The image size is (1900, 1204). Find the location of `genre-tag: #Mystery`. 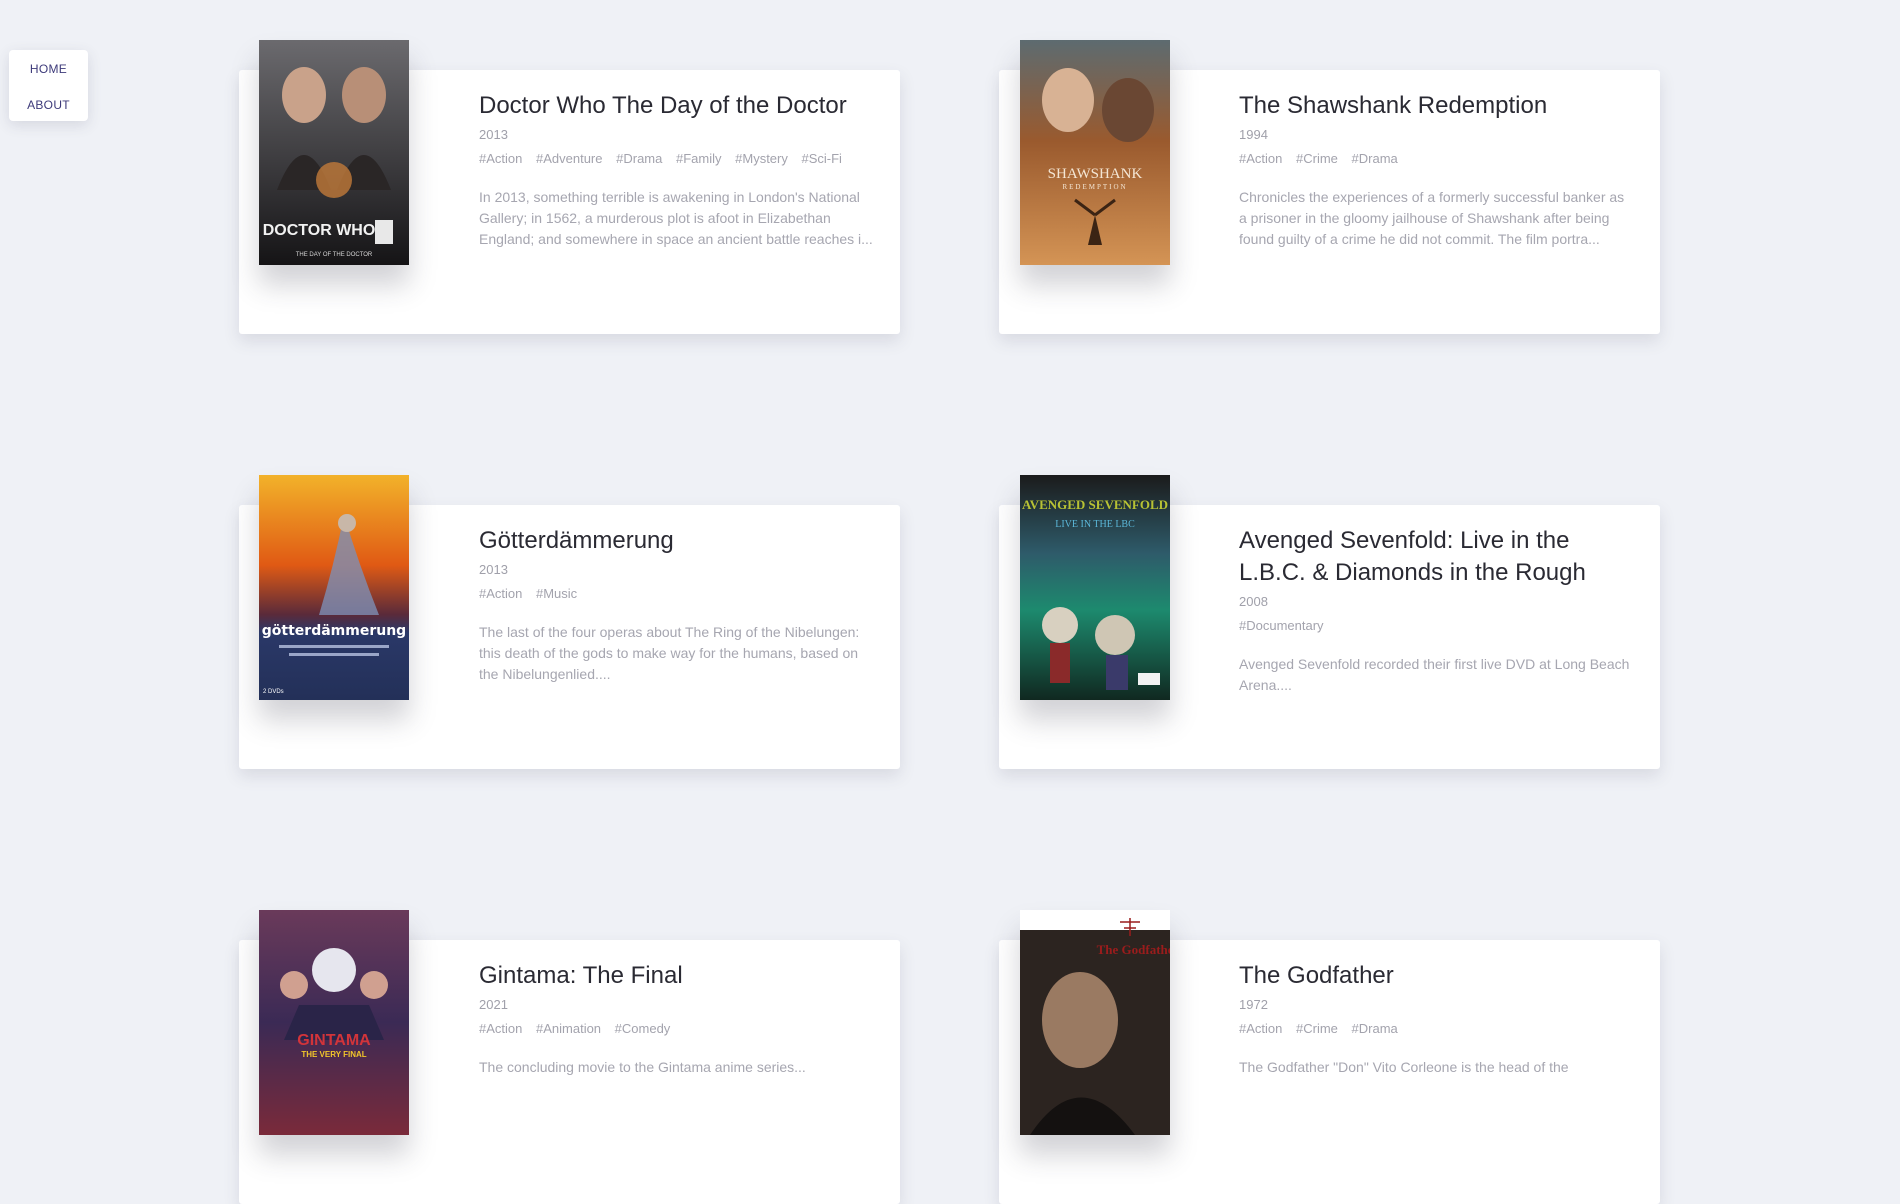

genre-tag: #Mystery is located at coordinates (761, 158).